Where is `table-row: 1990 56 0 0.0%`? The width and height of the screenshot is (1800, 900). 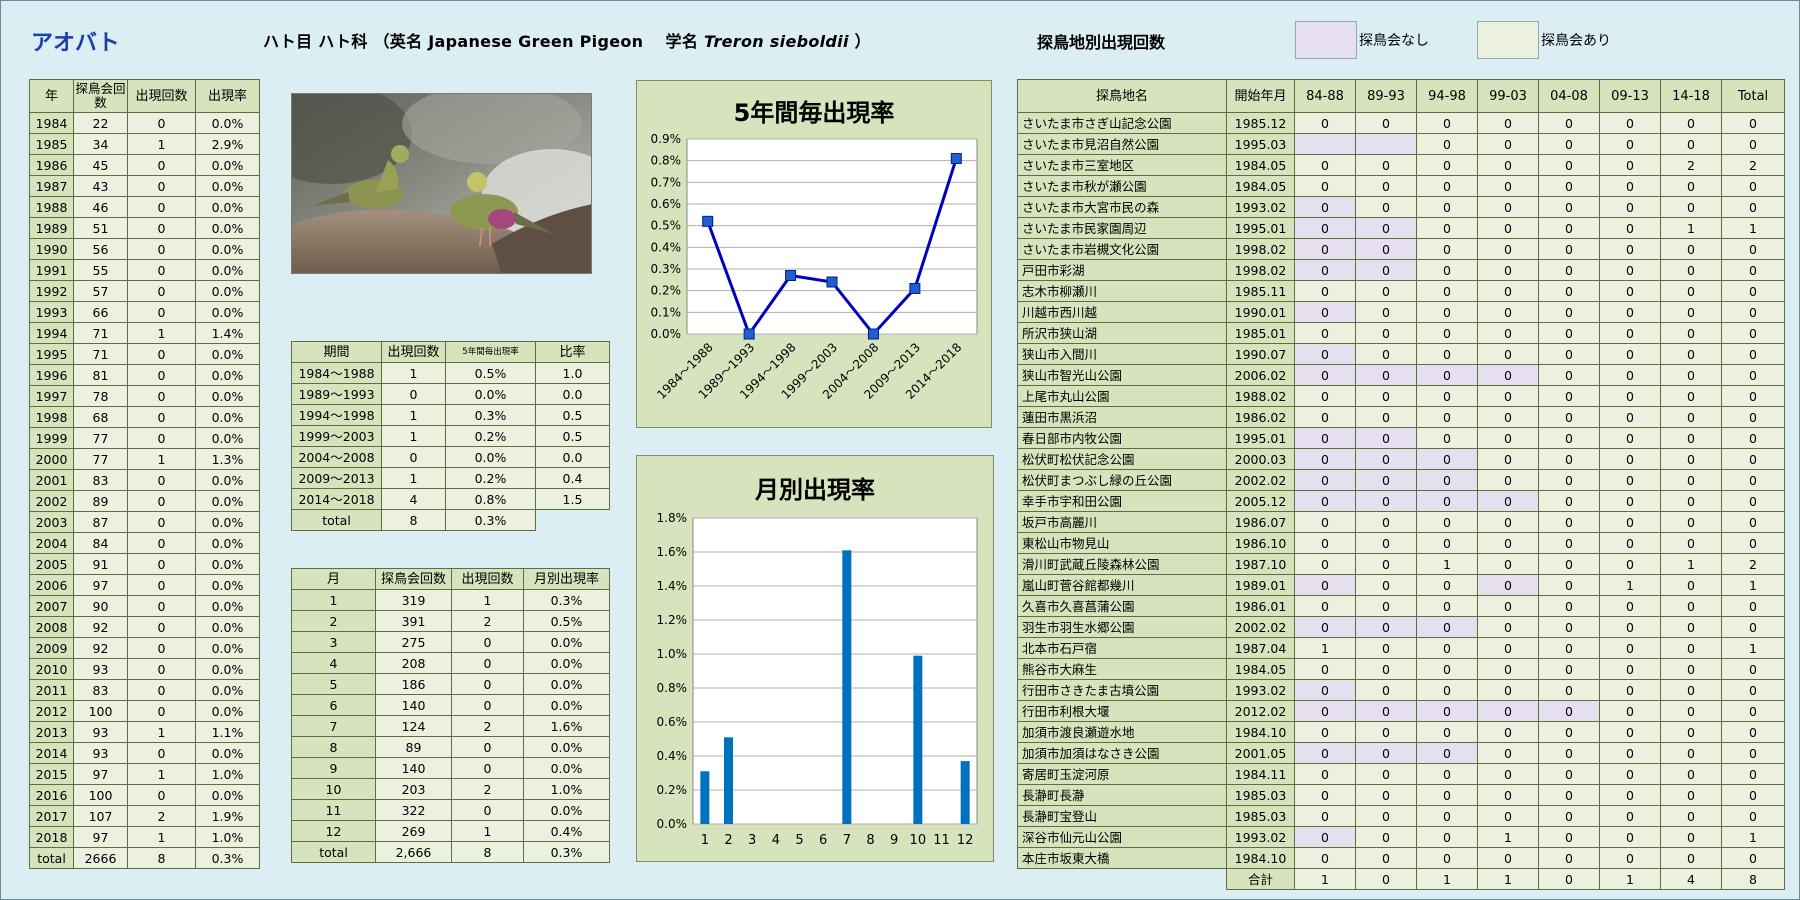 table-row: 1990 56 0 0.0% is located at coordinates (144, 249).